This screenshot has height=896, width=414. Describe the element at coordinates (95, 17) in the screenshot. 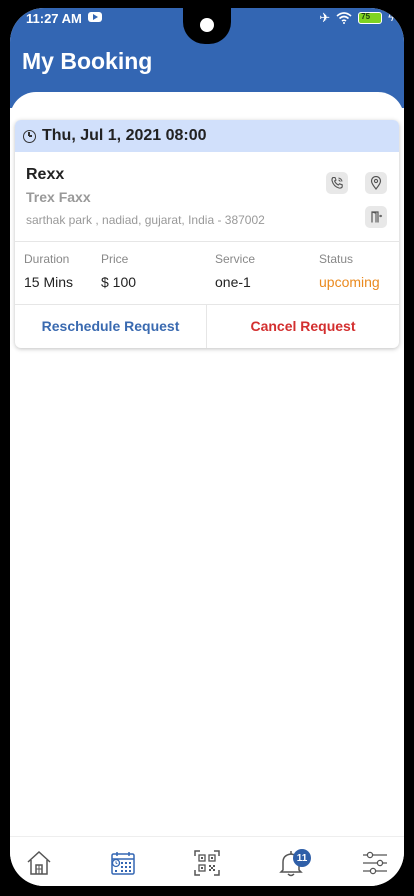

I see `youtube-icon` at that location.